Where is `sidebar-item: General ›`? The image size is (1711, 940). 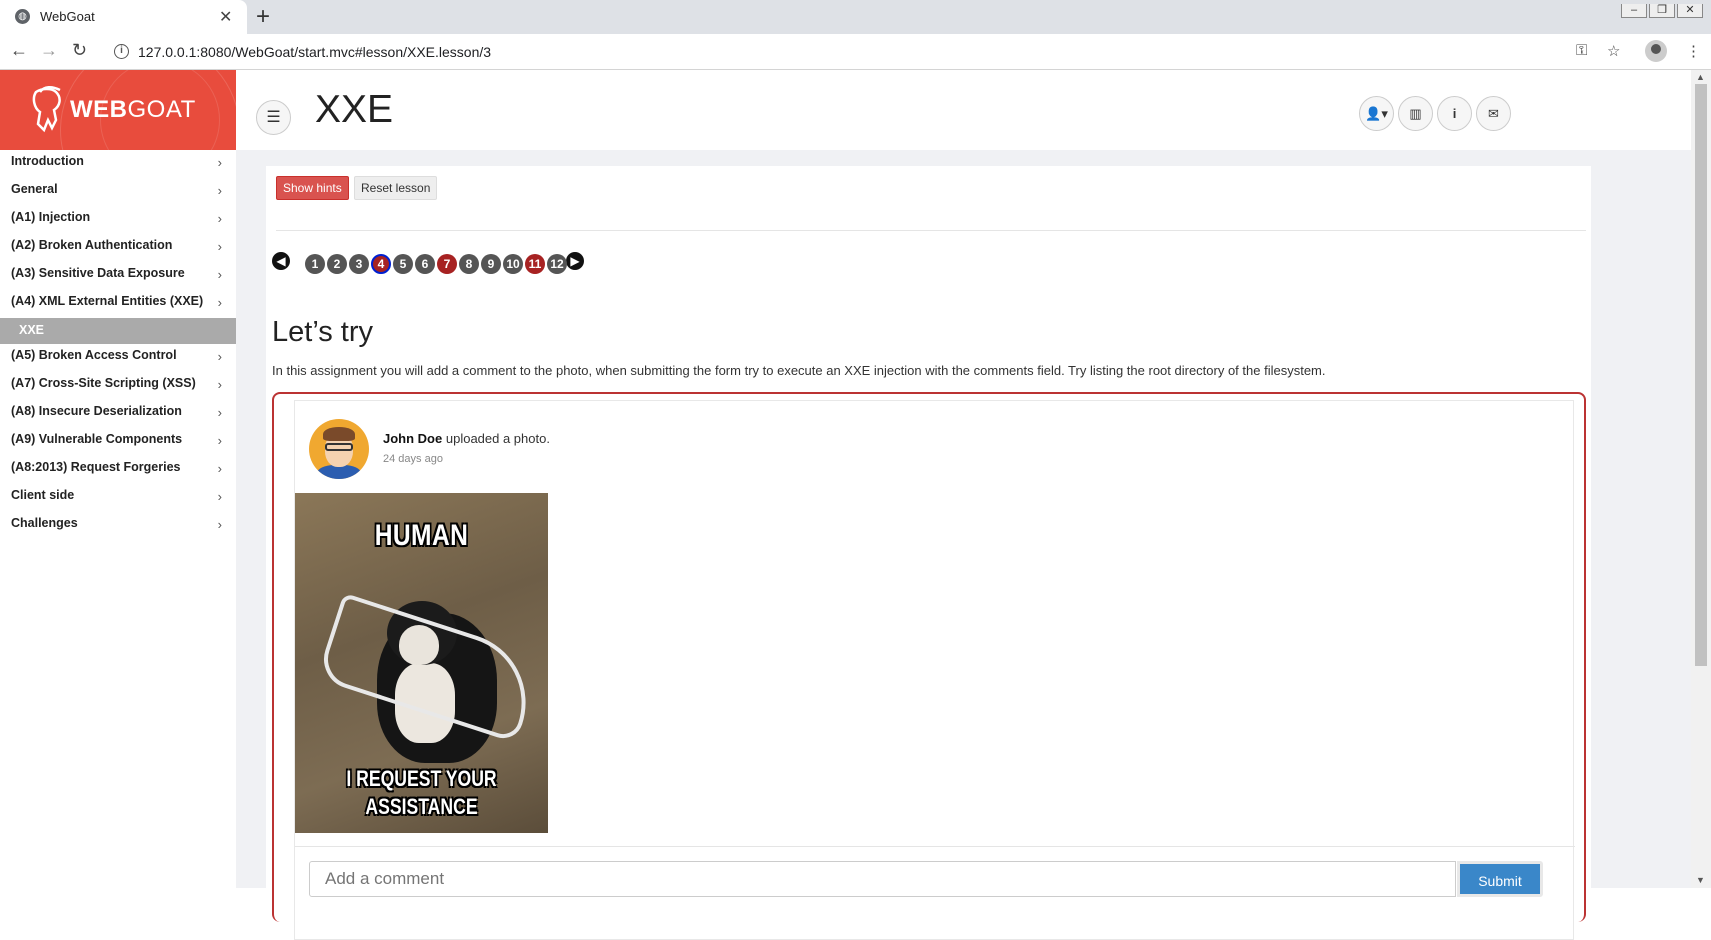 sidebar-item: General › is located at coordinates (118, 192).